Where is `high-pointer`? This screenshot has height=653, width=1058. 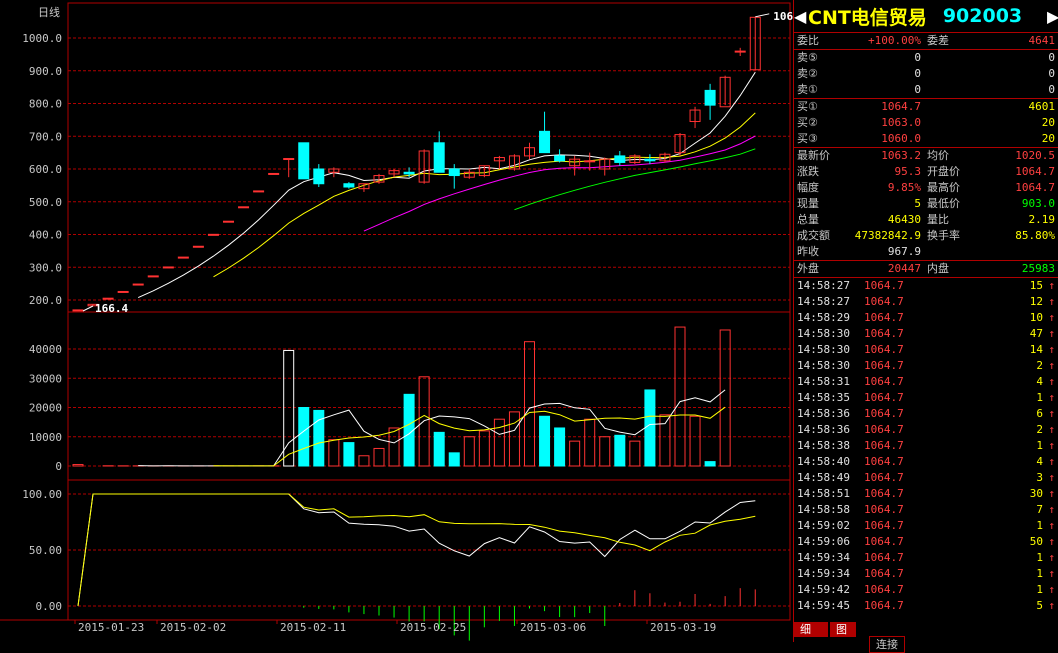 high-pointer is located at coordinates (762, 15).